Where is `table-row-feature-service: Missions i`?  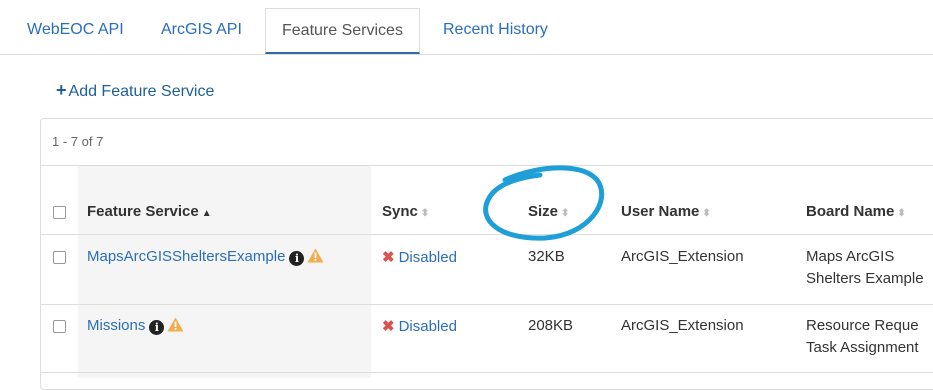
table-row-feature-service: Missions i is located at coordinates (135, 326).